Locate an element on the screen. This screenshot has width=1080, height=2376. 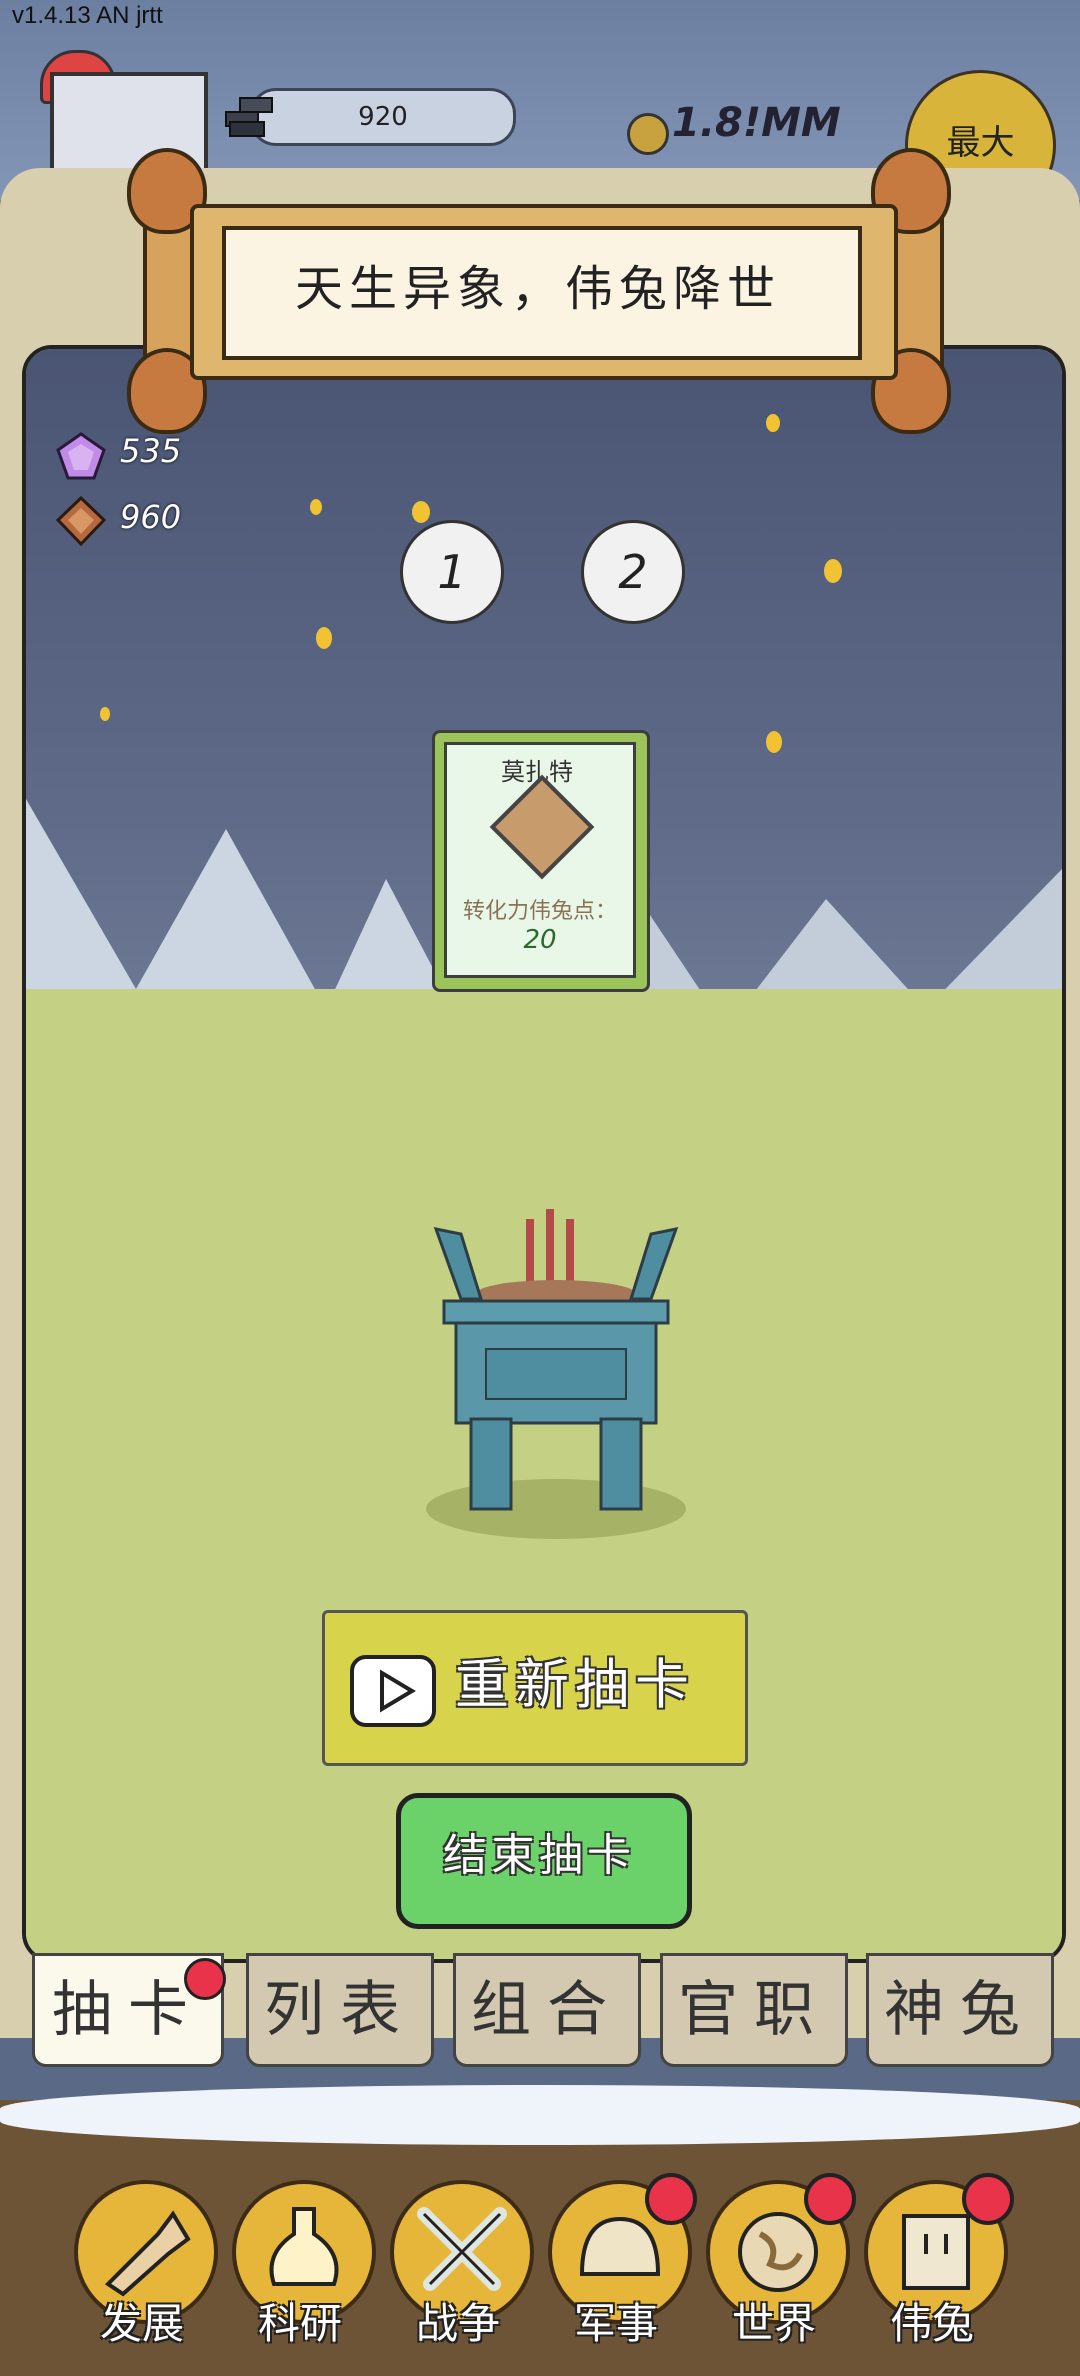
nav-rabbit-label: 伟兔 is located at coordinates (931, 2323).